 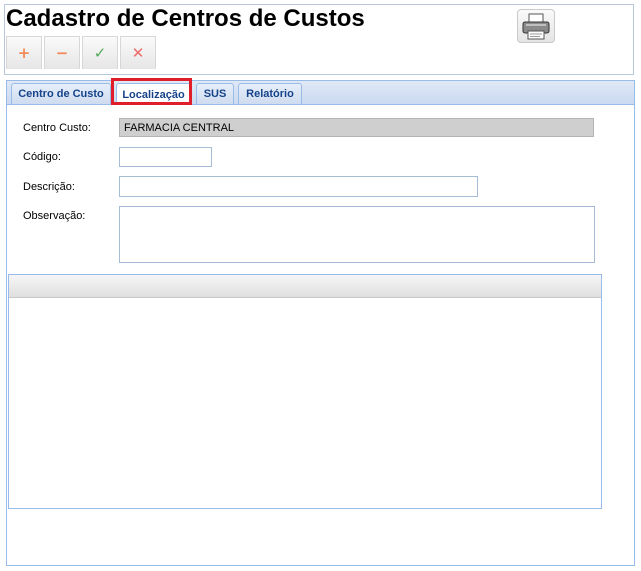 I want to click on cancel-button: ✕, so click(x=138, y=52).